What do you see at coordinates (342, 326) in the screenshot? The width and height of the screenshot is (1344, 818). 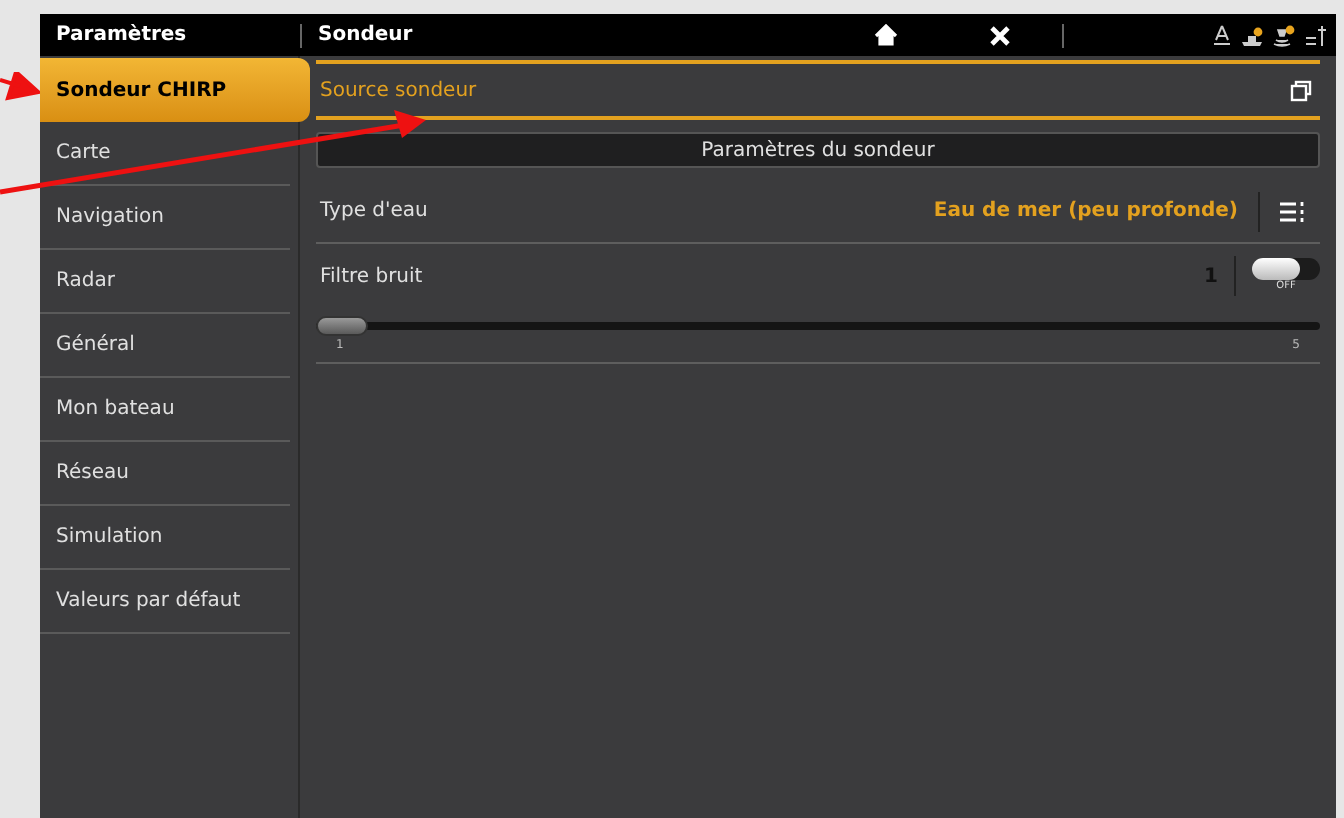 I see `slider-thumb` at bounding box center [342, 326].